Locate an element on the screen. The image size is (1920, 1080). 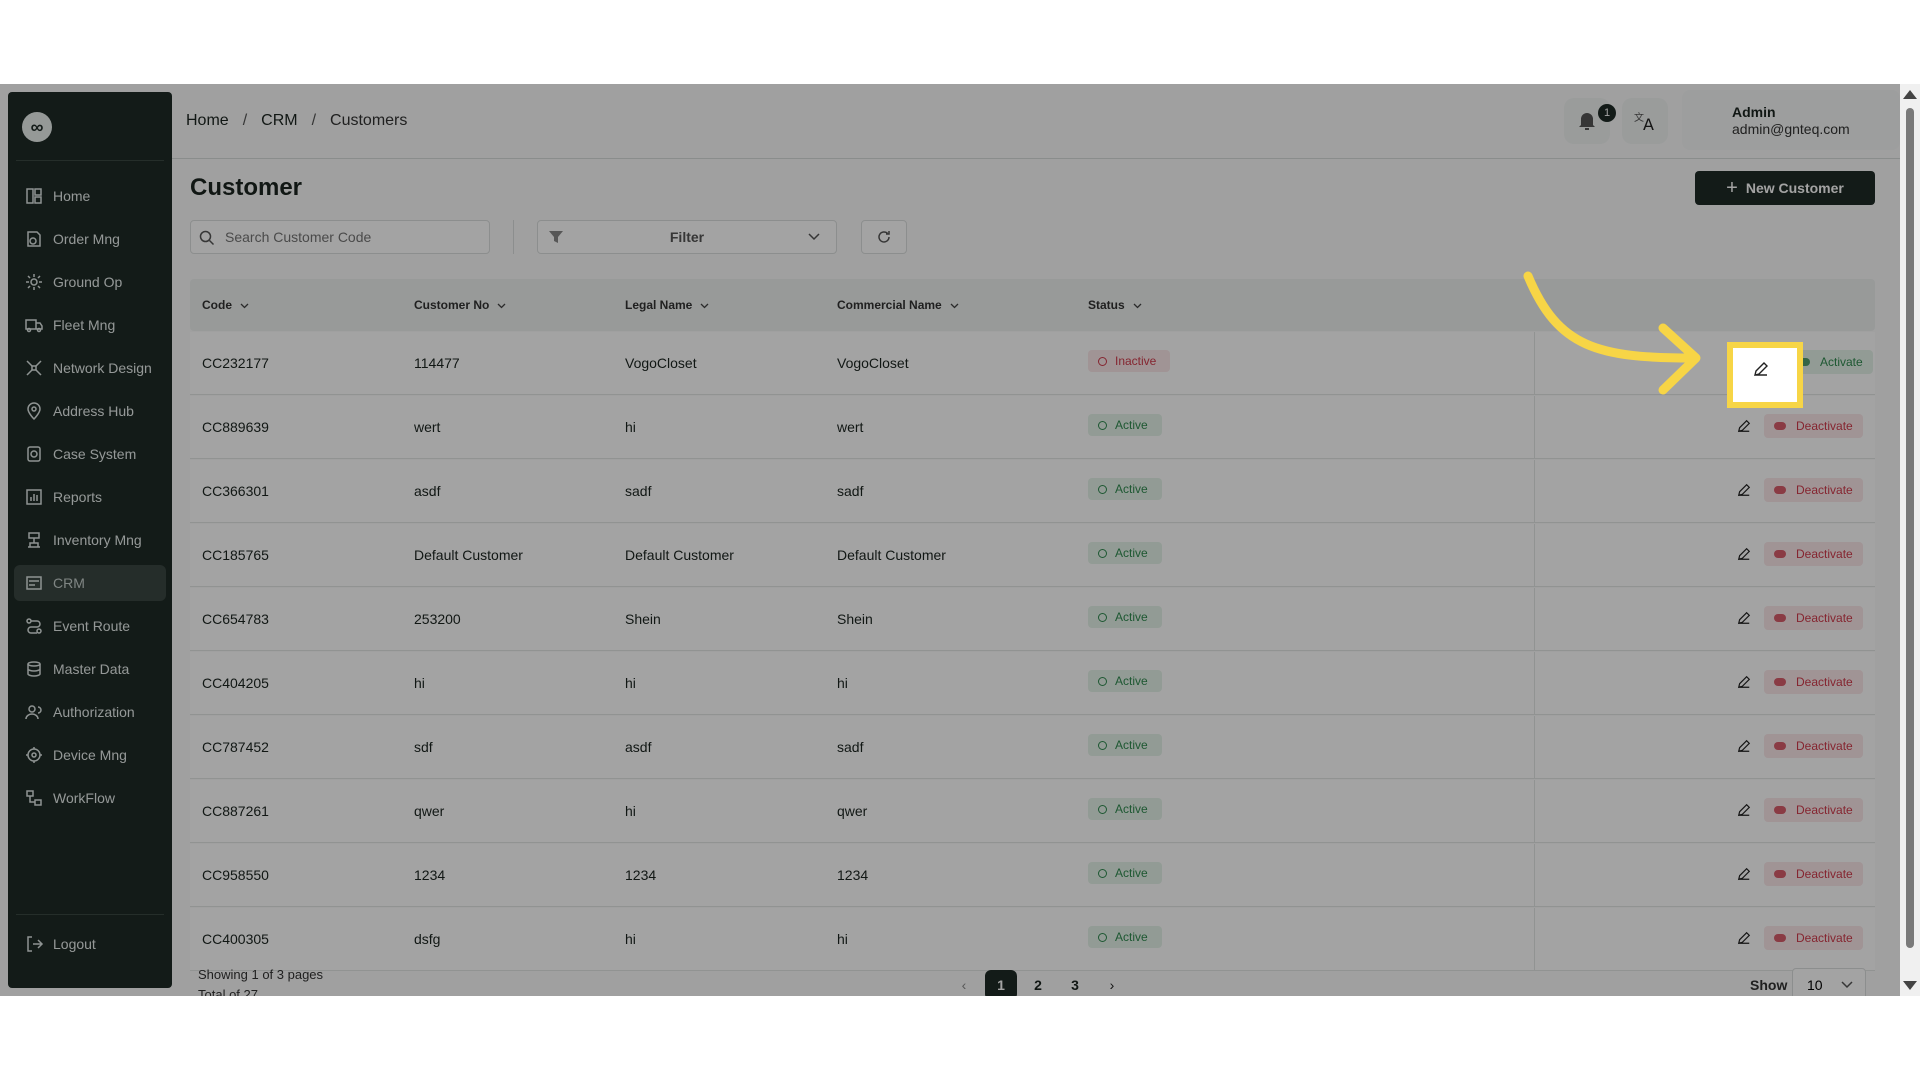
check-circle-icon is located at coordinates (1102, 489).